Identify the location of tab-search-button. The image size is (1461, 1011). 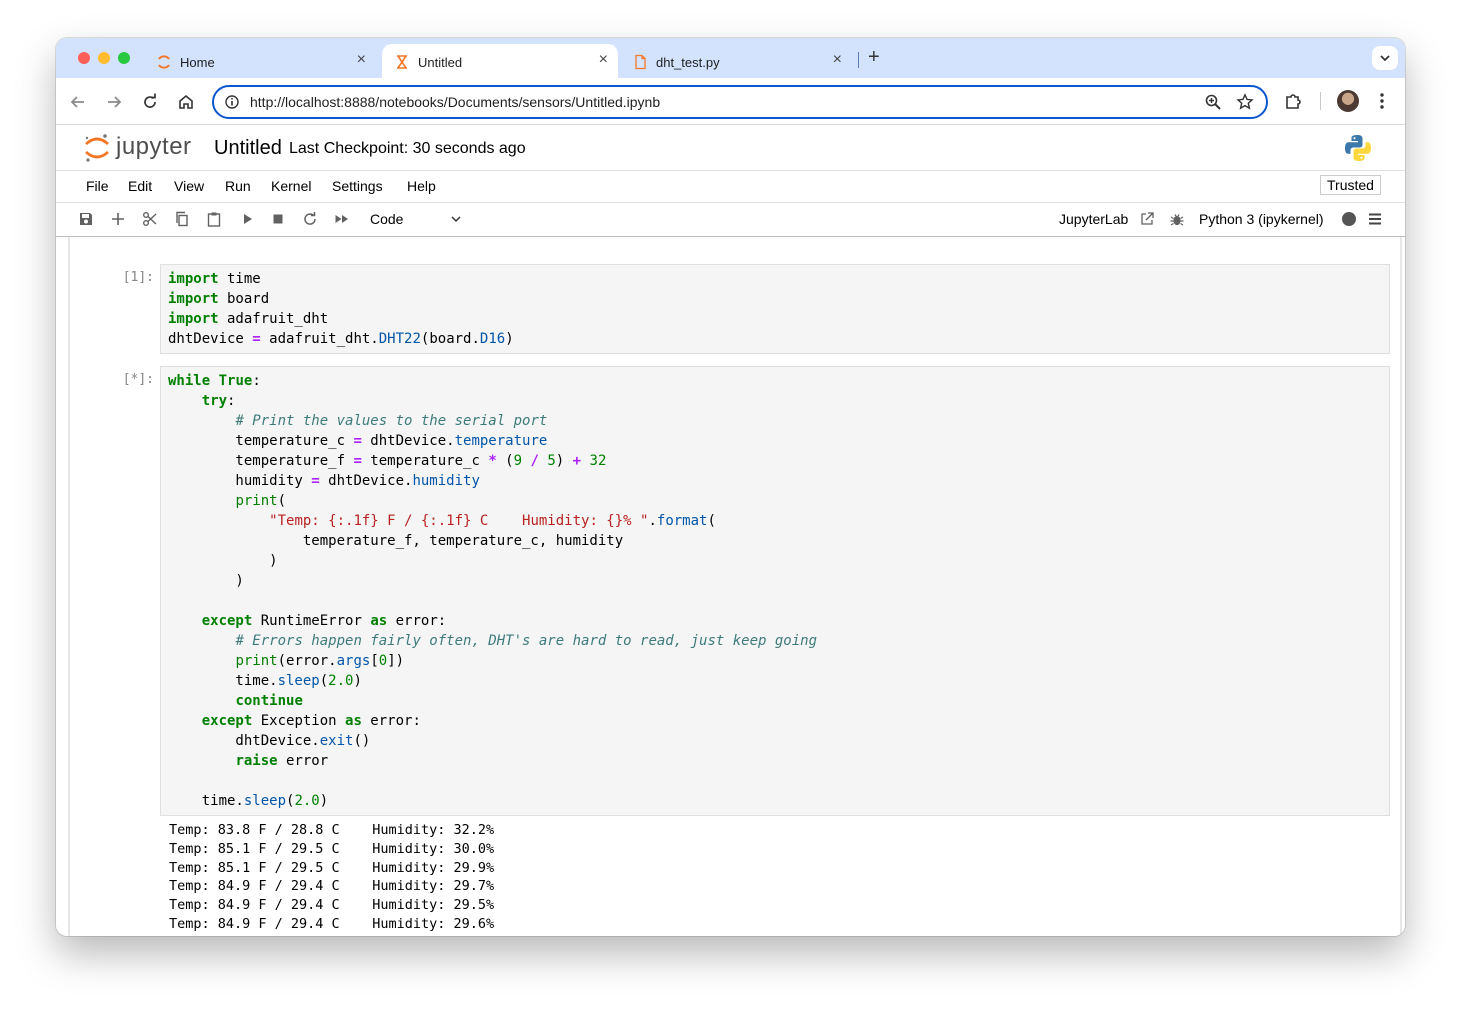
(1385, 58).